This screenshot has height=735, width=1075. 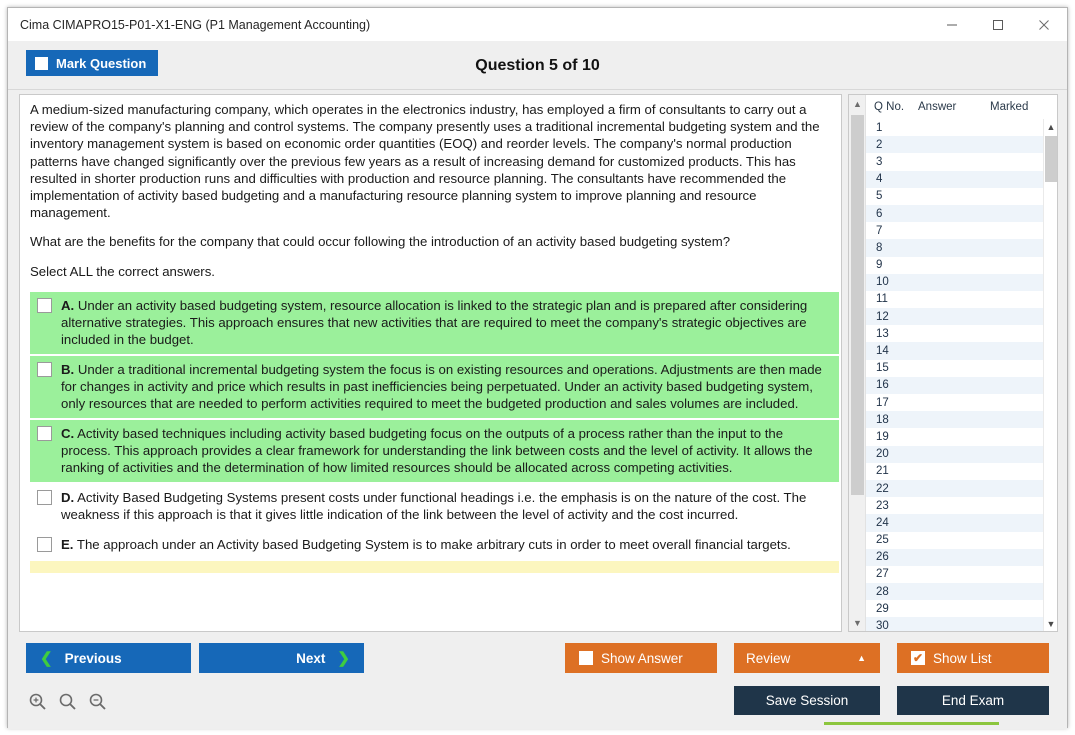 What do you see at coordinates (954, 437) in the screenshot?
I see `question-list-row: 19` at bounding box center [954, 437].